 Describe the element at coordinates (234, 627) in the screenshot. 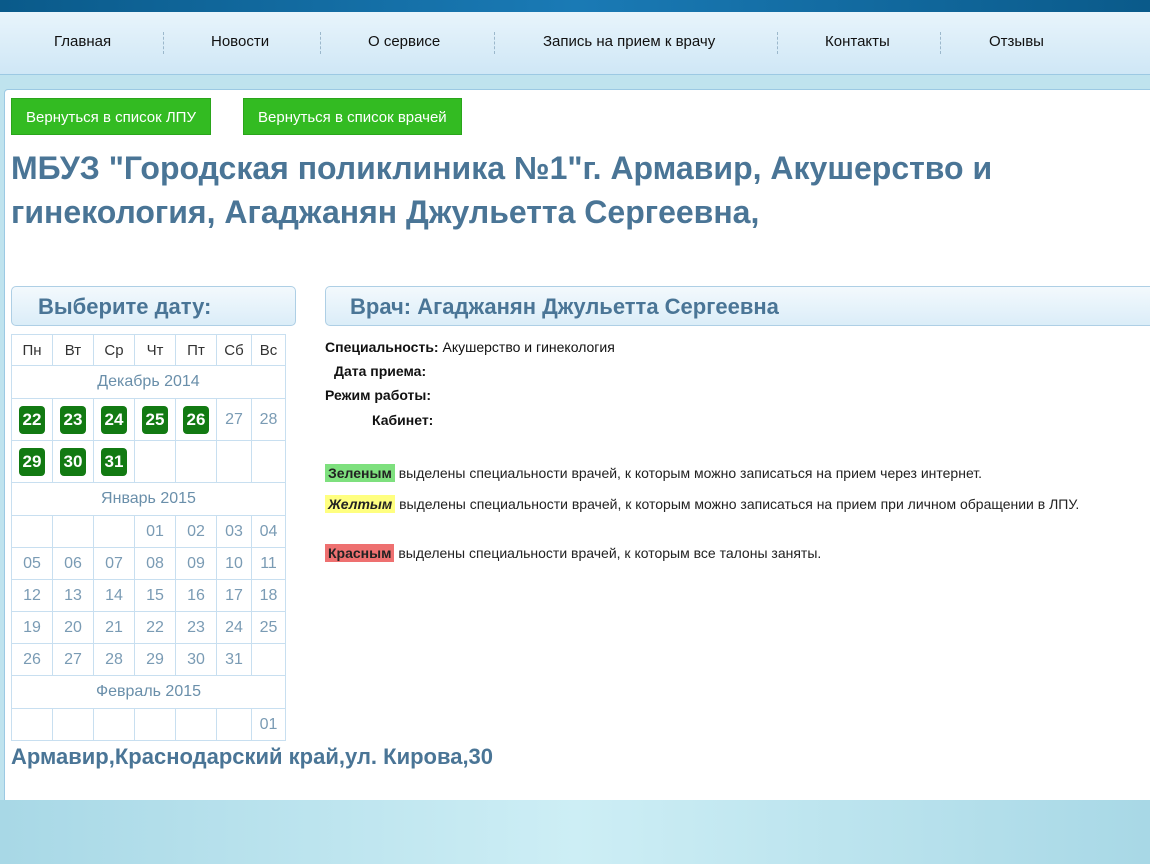

I see `calendar-day: 24` at that location.